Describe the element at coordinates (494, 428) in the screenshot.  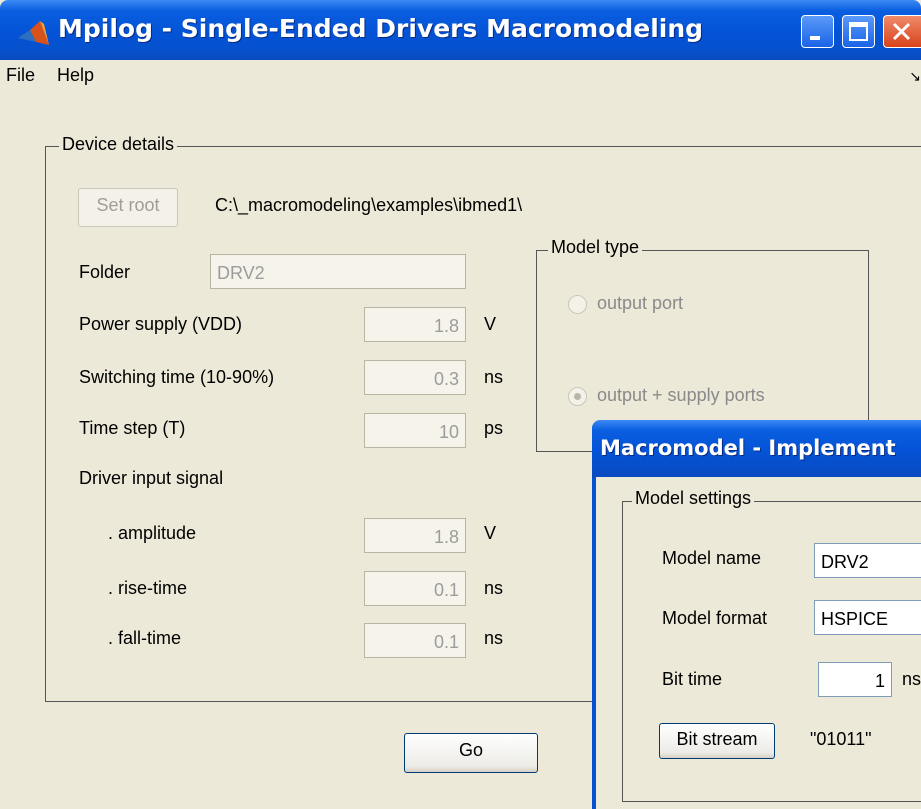
I see `time-step-unit: ps` at that location.